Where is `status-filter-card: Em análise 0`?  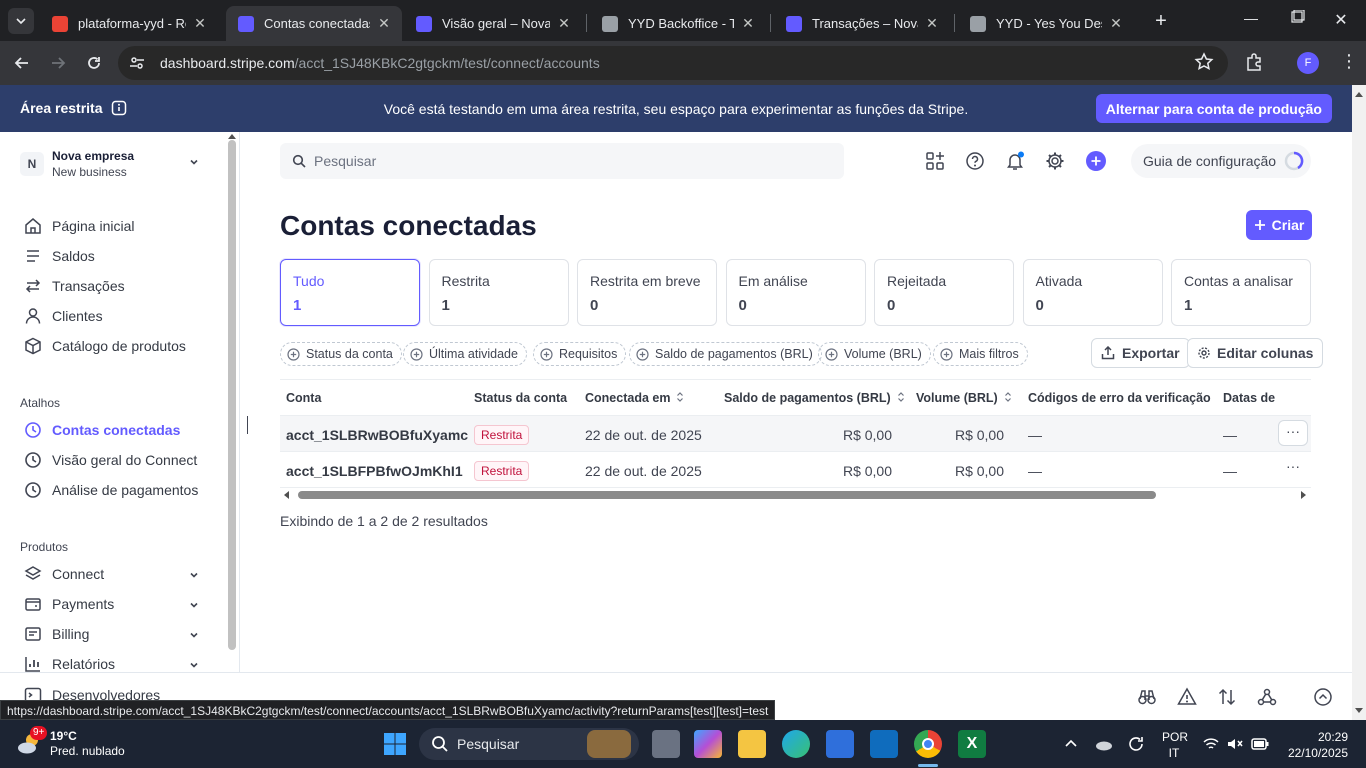
status-filter-card: Em análise 0 is located at coordinates (795, 292).